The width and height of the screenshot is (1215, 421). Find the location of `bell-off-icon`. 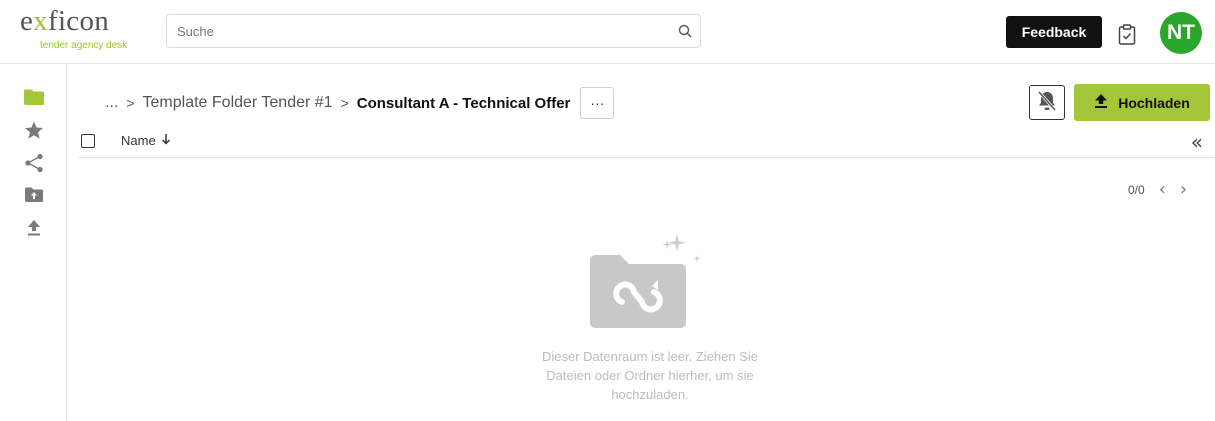

bell-off-icon is located at coordinates (1047, 102).